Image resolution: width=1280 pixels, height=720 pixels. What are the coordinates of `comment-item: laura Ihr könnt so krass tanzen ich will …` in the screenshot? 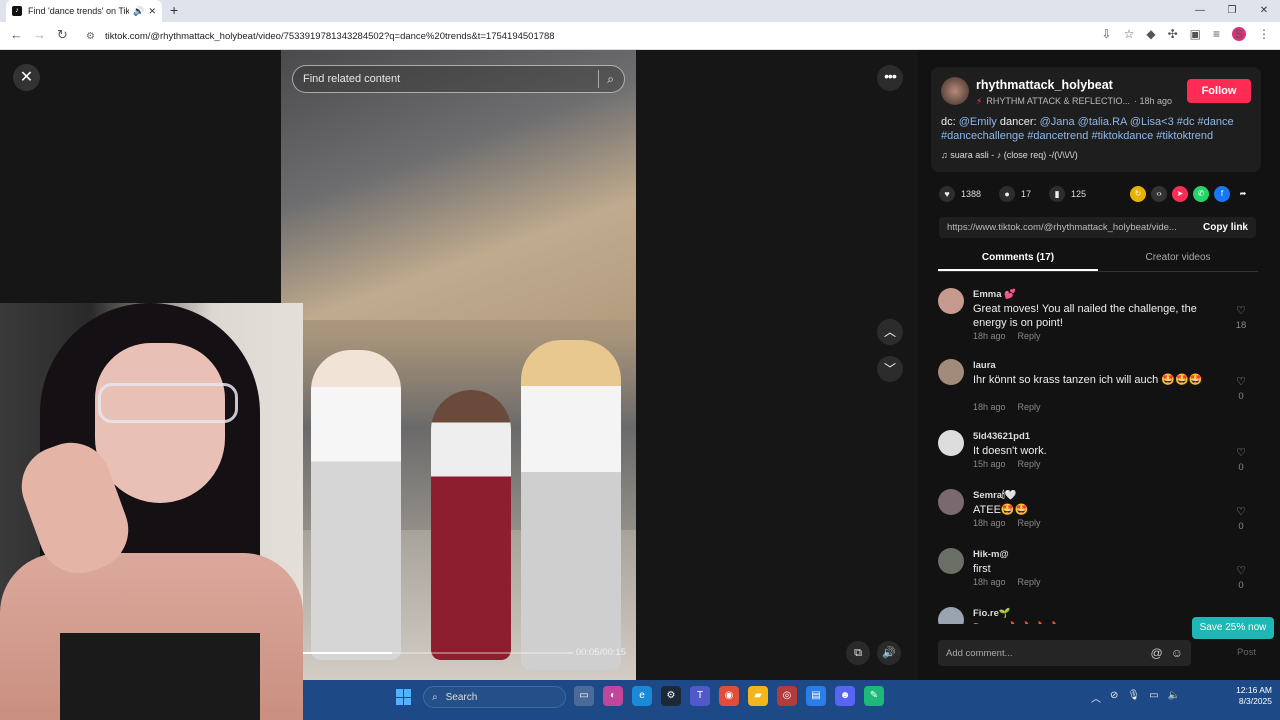 It's located at (1098, 392).